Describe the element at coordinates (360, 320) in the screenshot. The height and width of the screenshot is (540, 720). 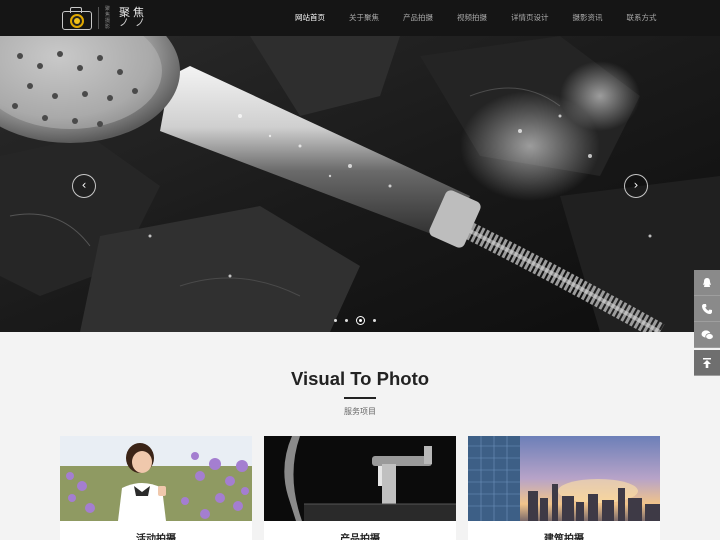
I see `banner-dot-active` at that location.